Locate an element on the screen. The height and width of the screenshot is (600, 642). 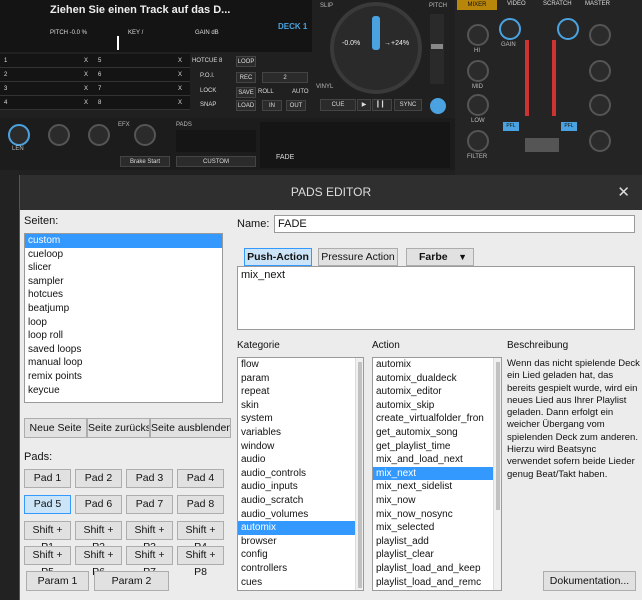
pad-button: Pad 3 is located at coordinates (149, 478).